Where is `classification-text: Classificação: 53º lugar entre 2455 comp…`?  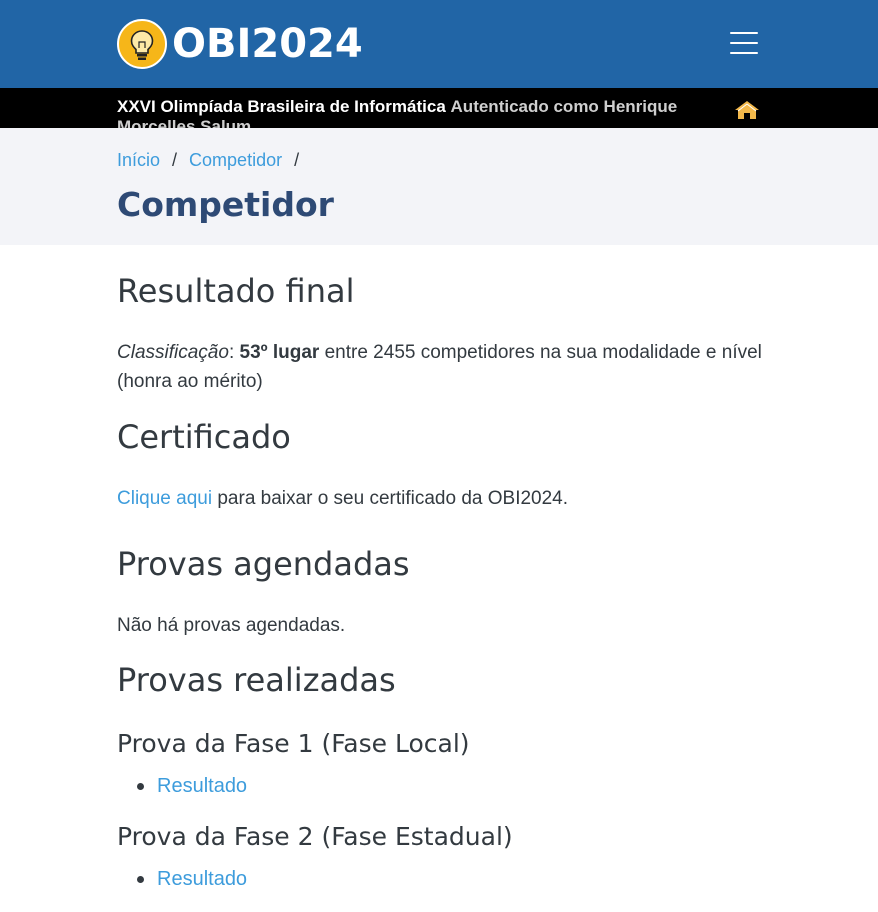
classification-text: Classificação: 53º lugar entre 2455 comp… is located at coordinates (442, 367).